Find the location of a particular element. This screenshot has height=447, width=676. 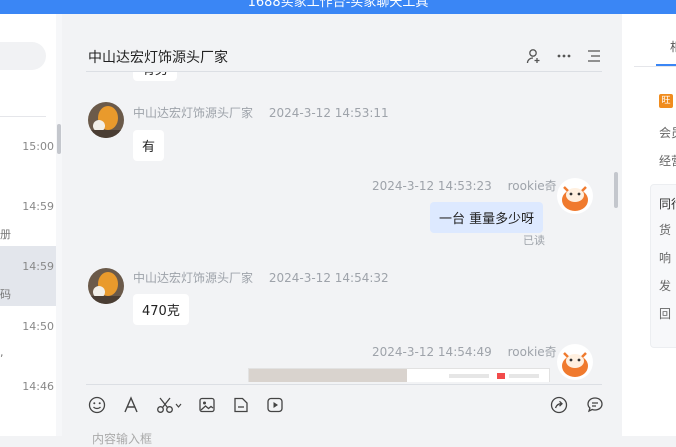

card-item: 货 is located at coordinates (665, 230).